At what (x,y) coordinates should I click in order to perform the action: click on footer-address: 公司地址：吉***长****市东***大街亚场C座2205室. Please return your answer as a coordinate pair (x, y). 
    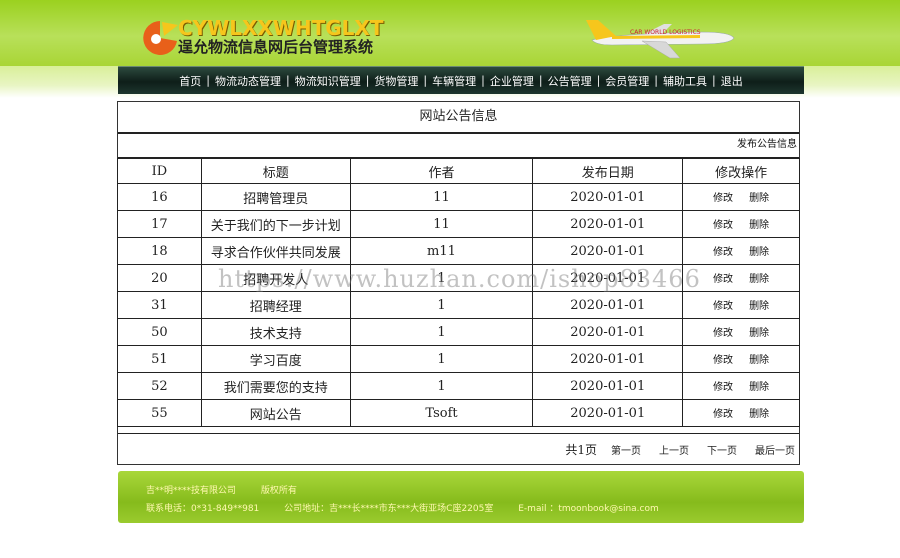
    Looking at the image, I should click on (389, 509).